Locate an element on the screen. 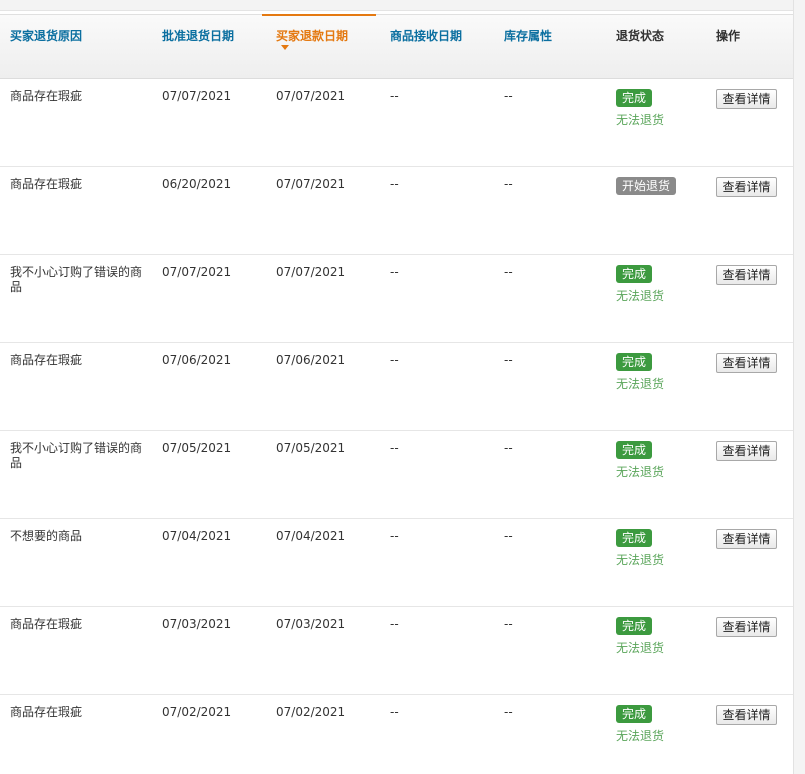 Image resolution: width=805 pixels, height=774 pixels. column-header-actions: 操作 is located at coordinates (728, 36).